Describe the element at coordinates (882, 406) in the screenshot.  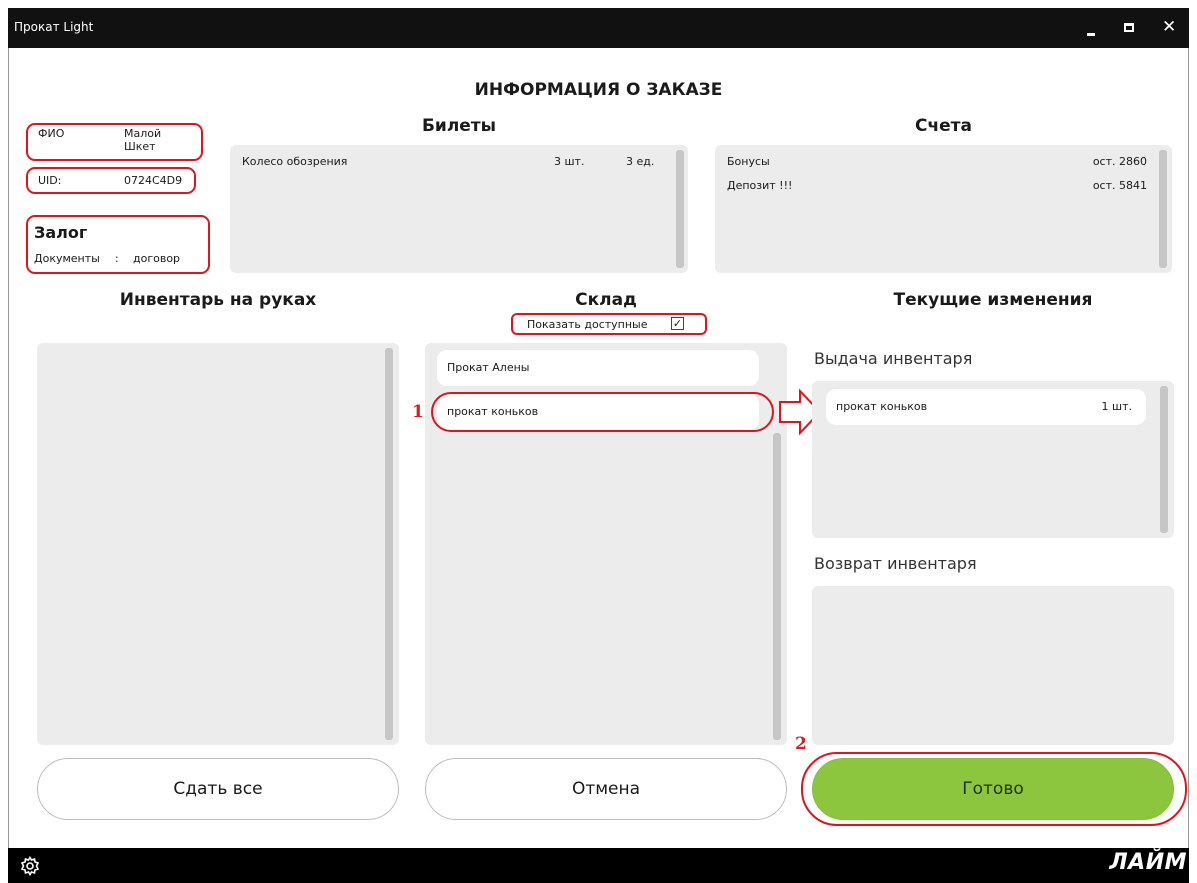
I see `issue-item-name: прокат коньков` at that location.